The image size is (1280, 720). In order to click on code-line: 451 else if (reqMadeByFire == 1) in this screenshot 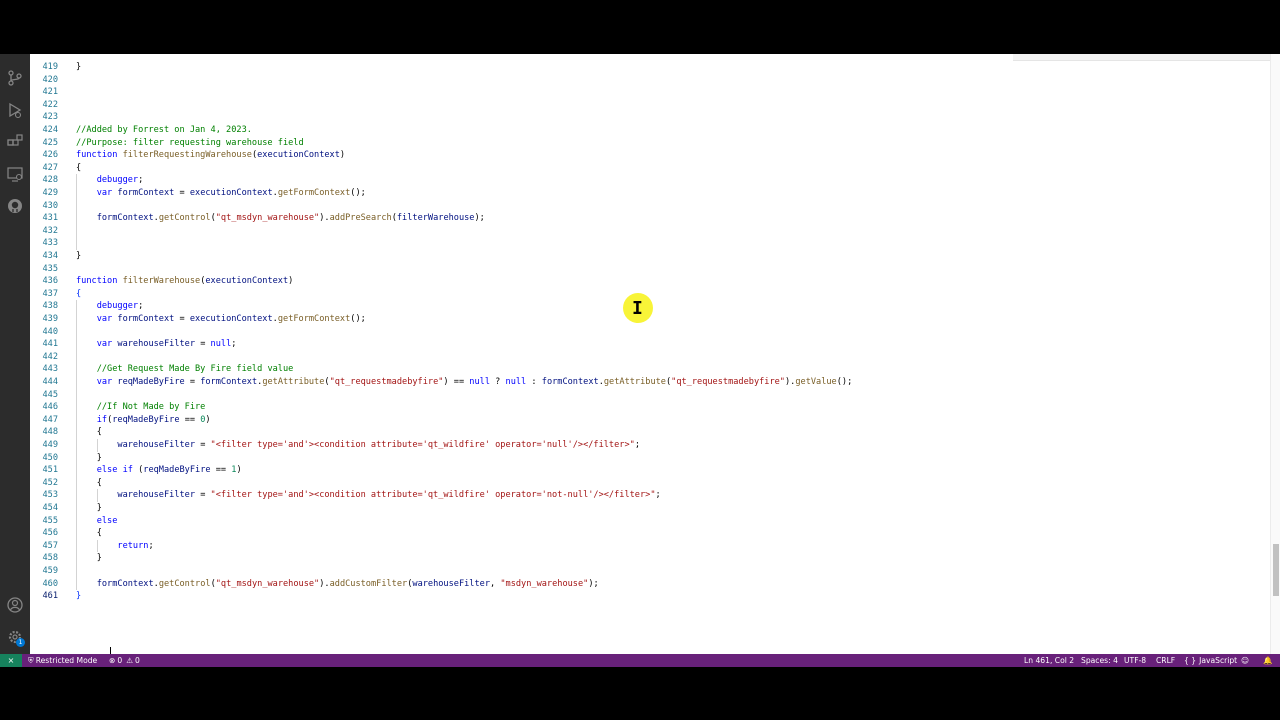, I will do `click(645, 470)`.